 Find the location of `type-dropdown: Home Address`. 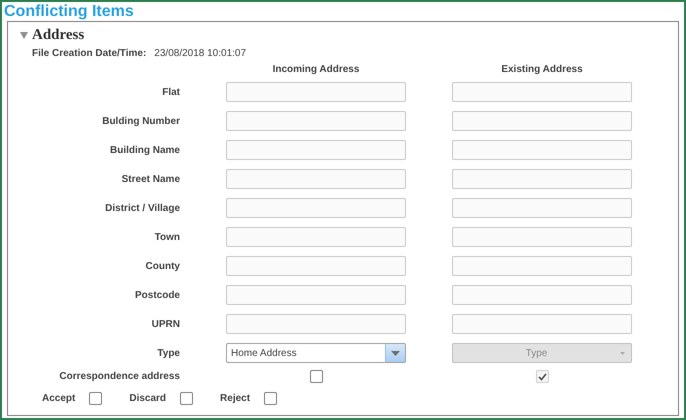

type-dropdown: Home Address is located at coordinates (316, 353).